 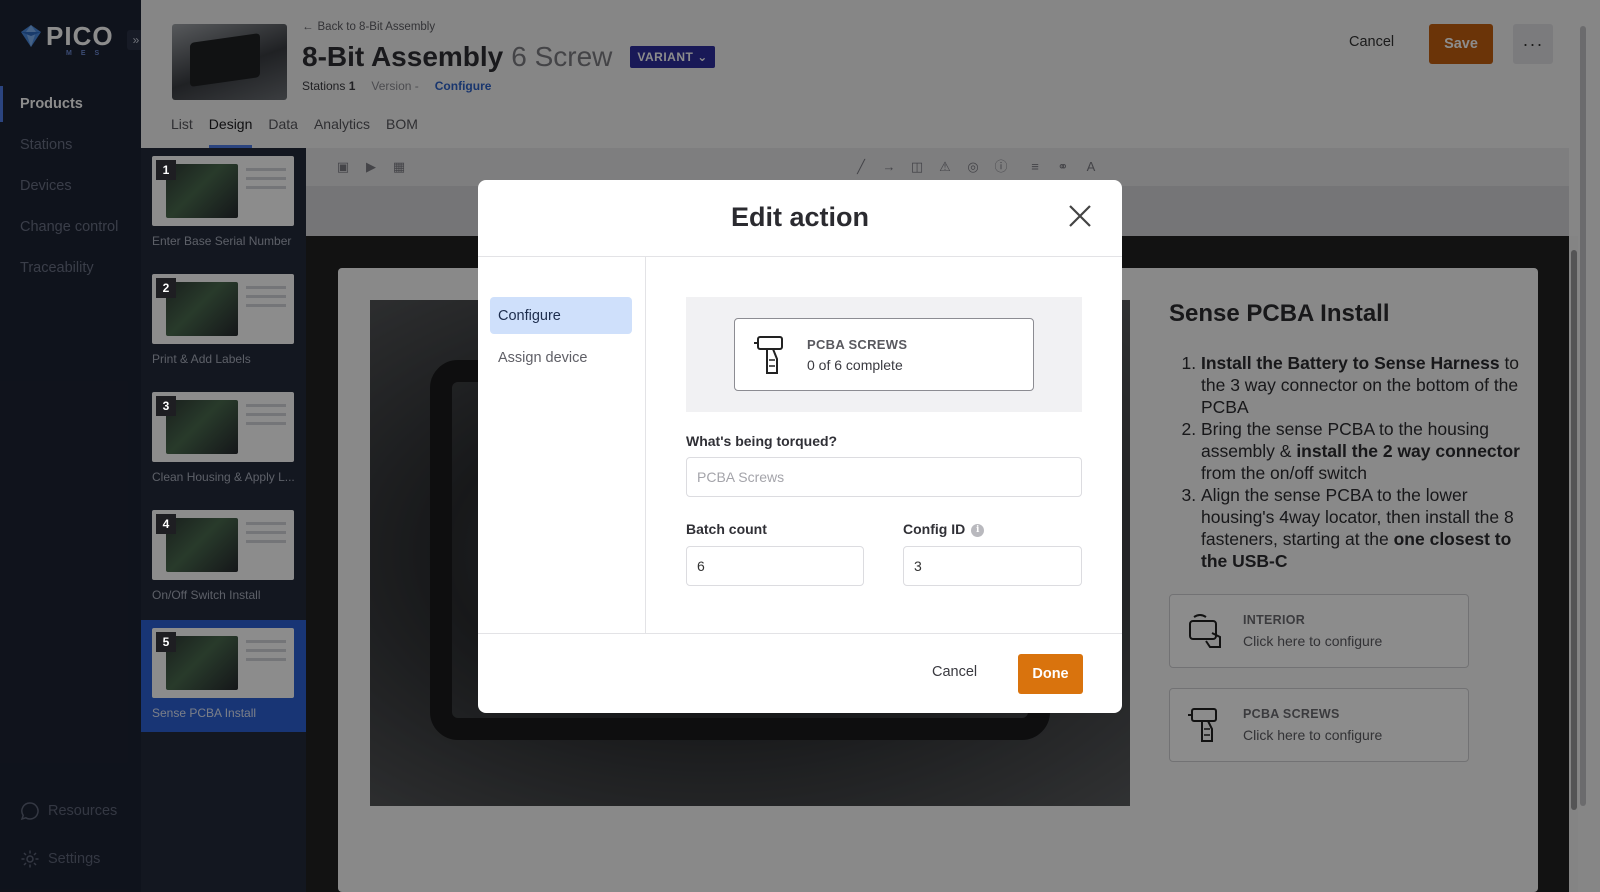 I want to click on tab-configure: Configure, so click(x=561, y=315).